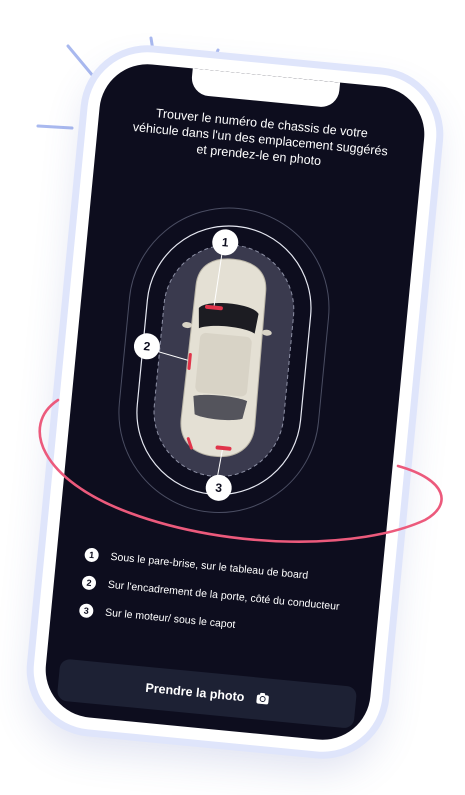 This screenshot has width=465, height=795. I want to click on legend-number: 3, so click(86, 611).